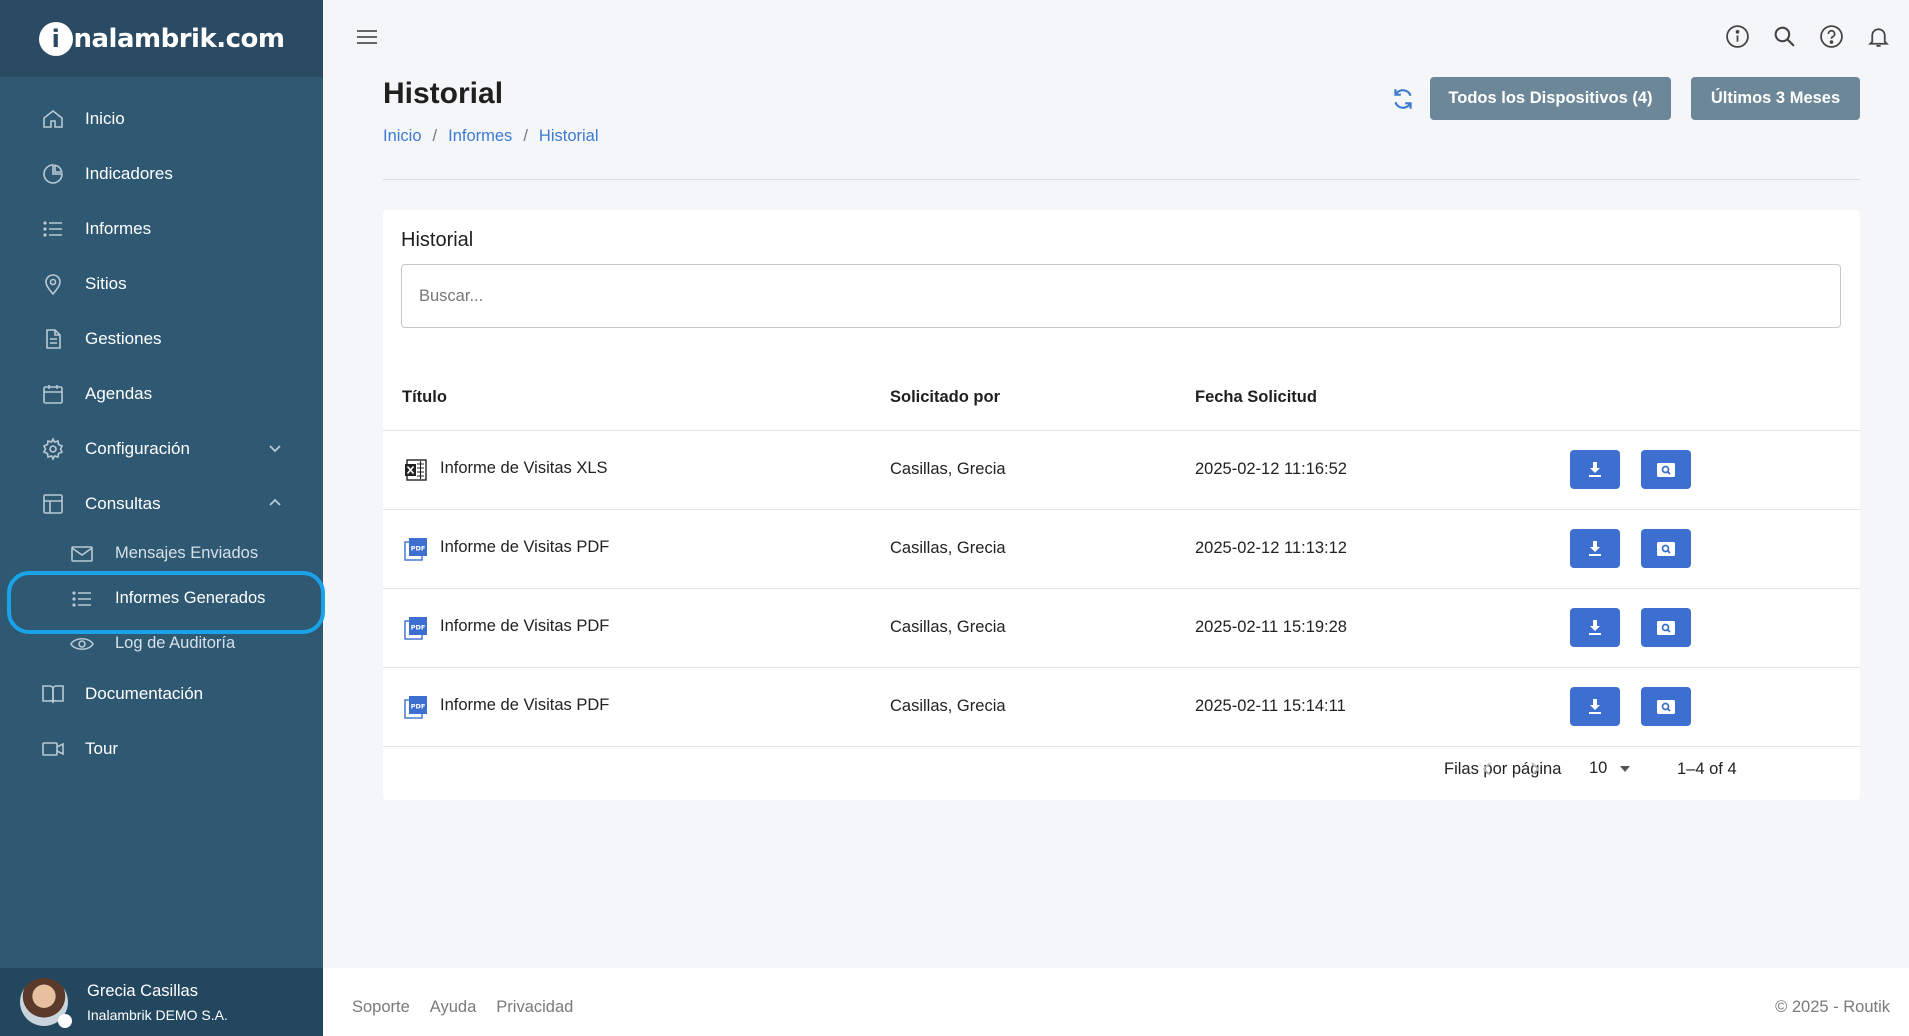 Image resolution: width=1909 pixels, height=1036 pixels. I want to click on sidebar-subitem-log-auditoria: Log de Auditoría, so click(161, 643).